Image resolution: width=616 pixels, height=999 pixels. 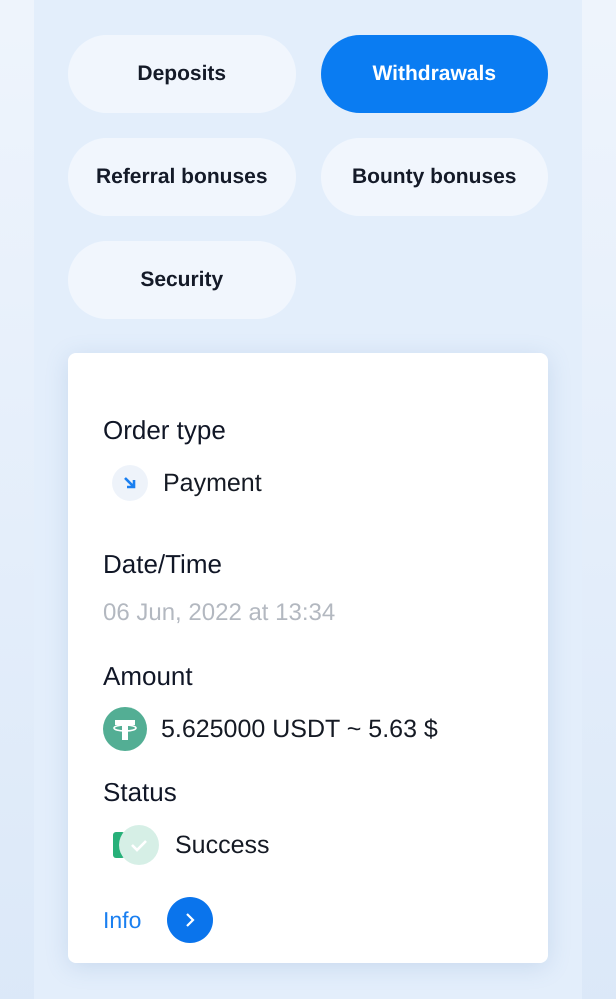 I want to click on filter-tab: Referral bonuses, so click(x=182, y=177).